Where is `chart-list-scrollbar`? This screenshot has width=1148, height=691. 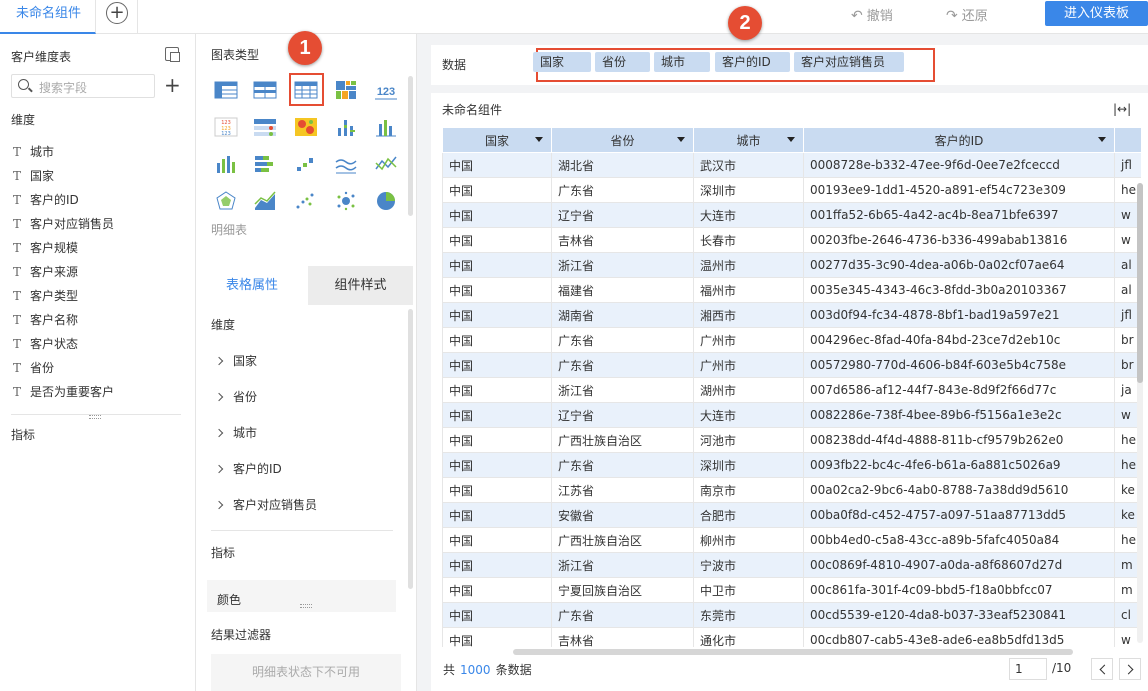 chart-list-scrollbar is located at coordinates (410, 146).